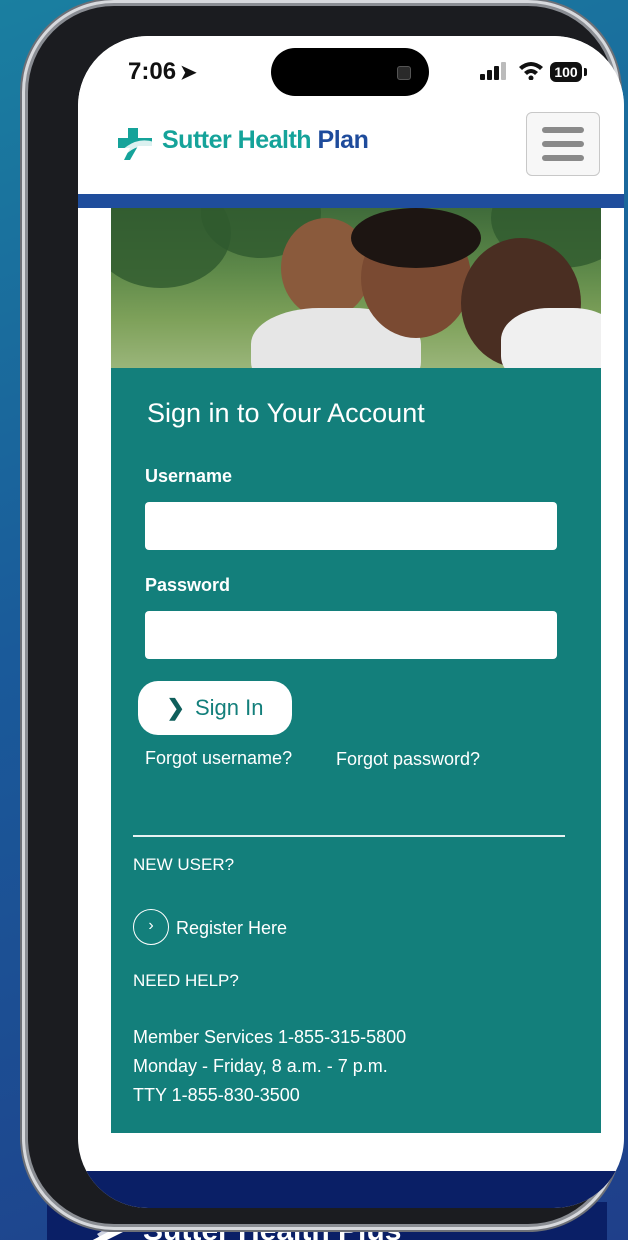 This screenshot has height=1240, width=628. Describe the element at coordinates (188, 73) in the screenshot. I see `location-arrow-icon: ➤` at that location.